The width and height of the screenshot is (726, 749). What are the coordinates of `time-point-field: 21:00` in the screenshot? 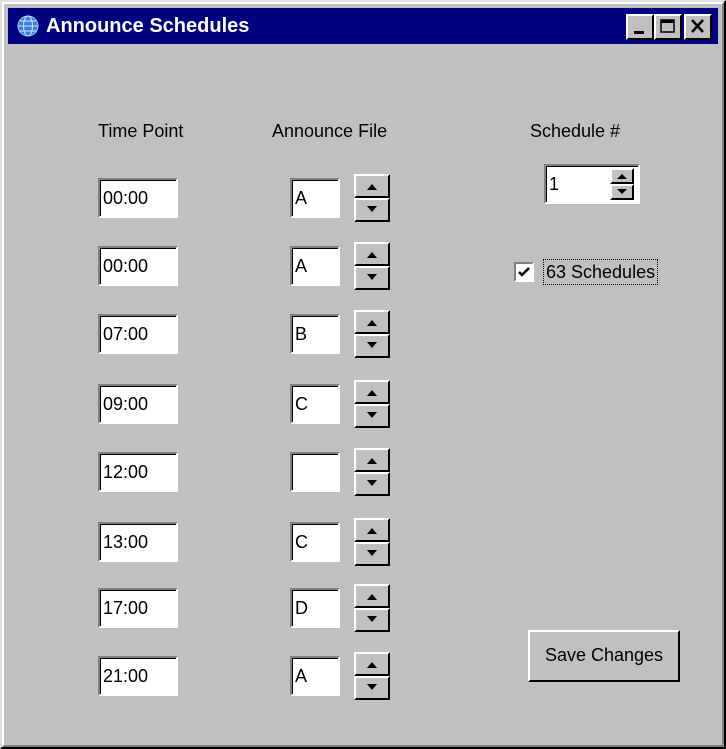 It's located at (138, 676).